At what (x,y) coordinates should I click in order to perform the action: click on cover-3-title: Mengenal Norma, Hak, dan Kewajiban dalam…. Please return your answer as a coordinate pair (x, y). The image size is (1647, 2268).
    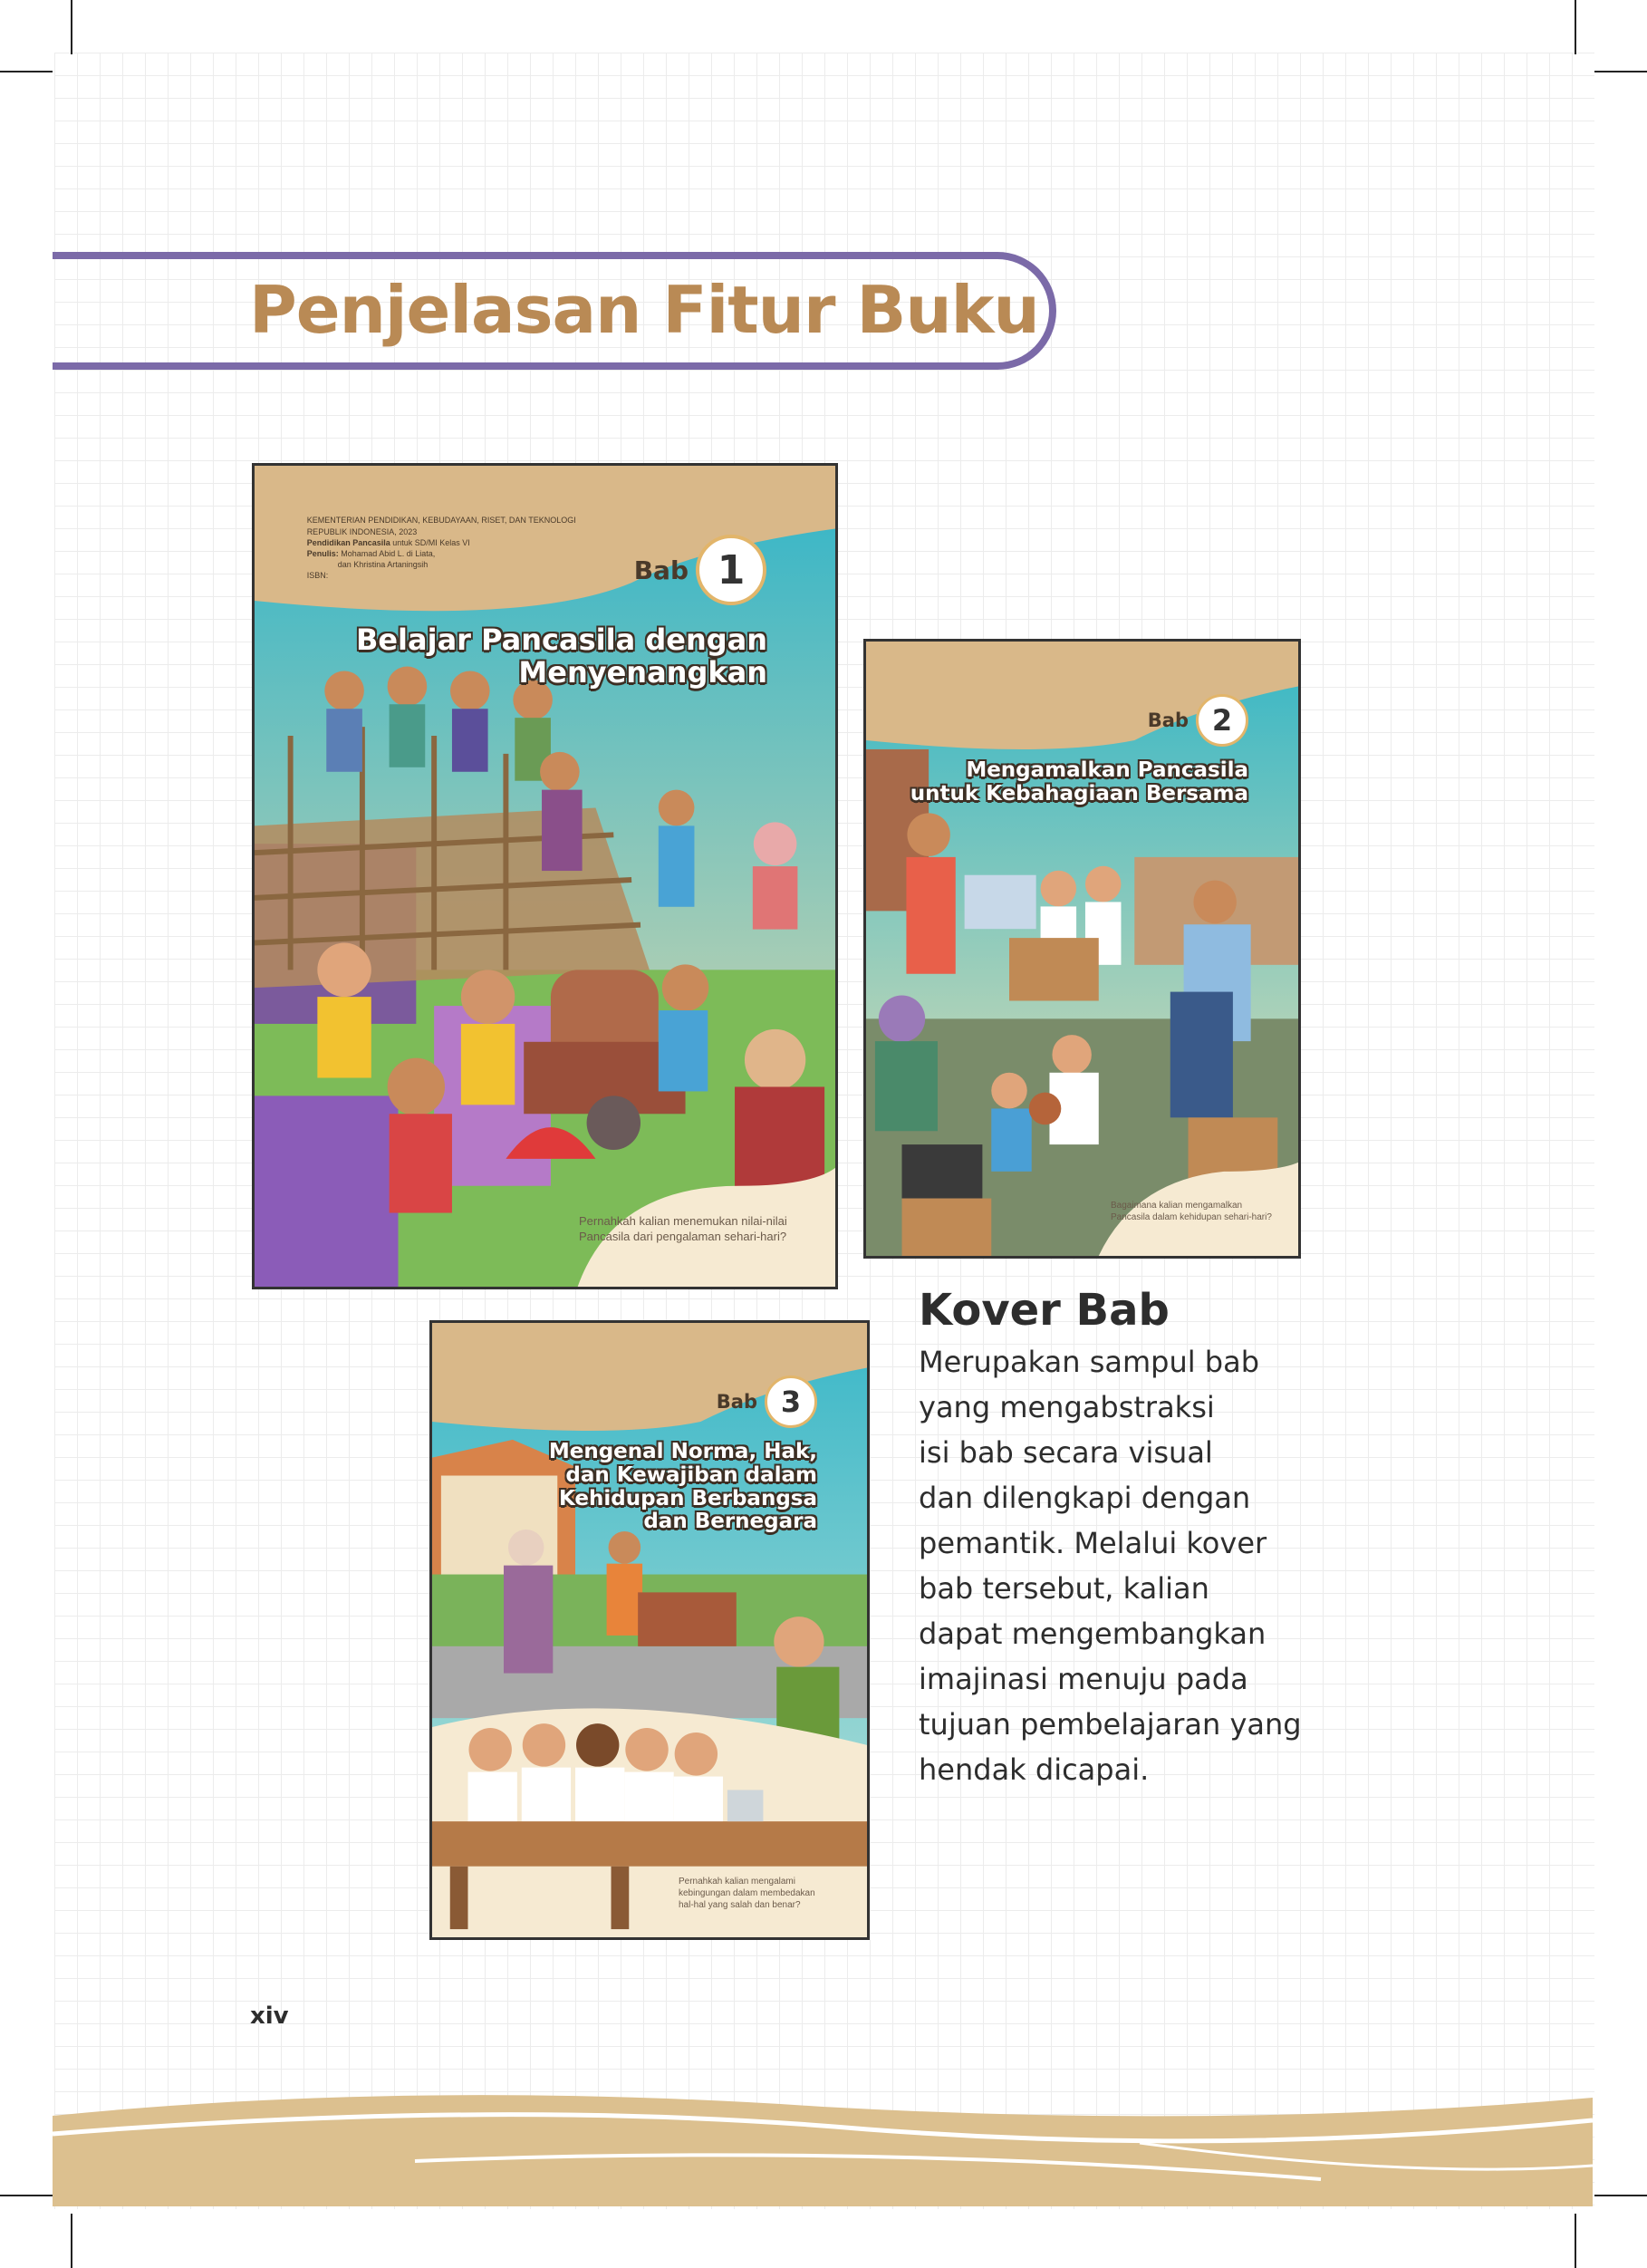
    Looking at the image, I should click on (682, 1487).